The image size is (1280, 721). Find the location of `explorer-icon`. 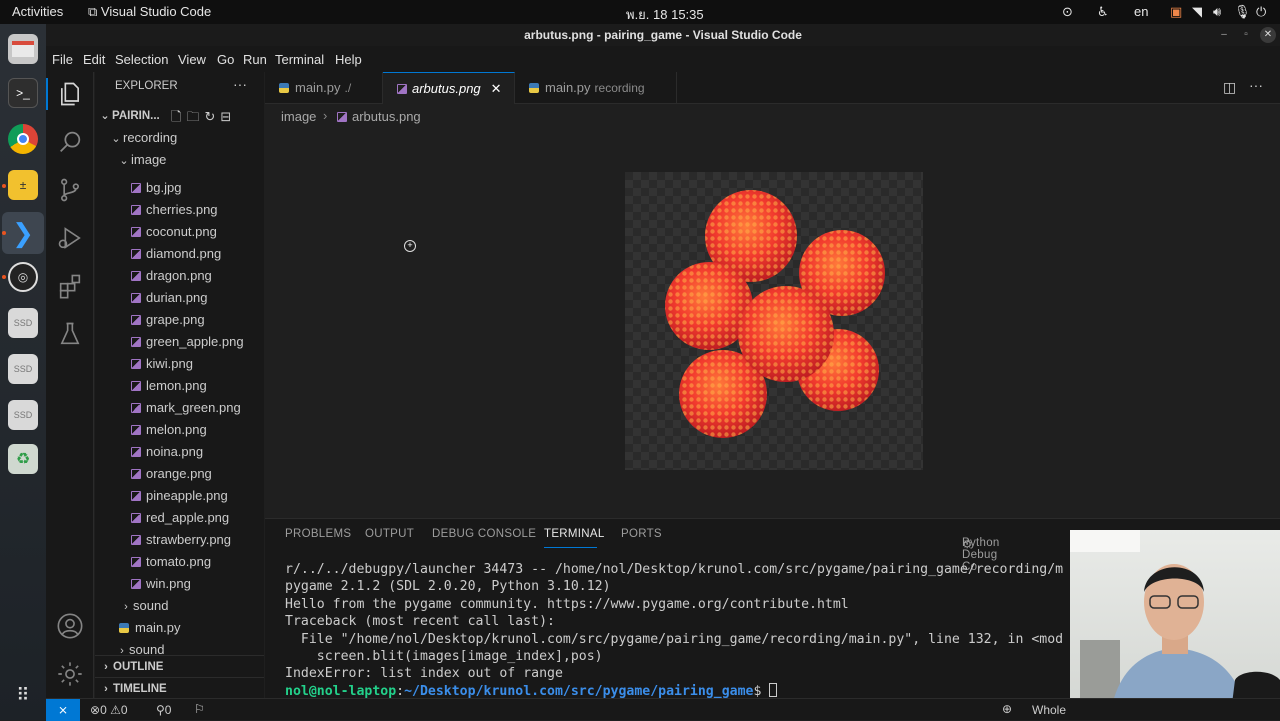

explorer-icon is located at coordinates (70, 94).